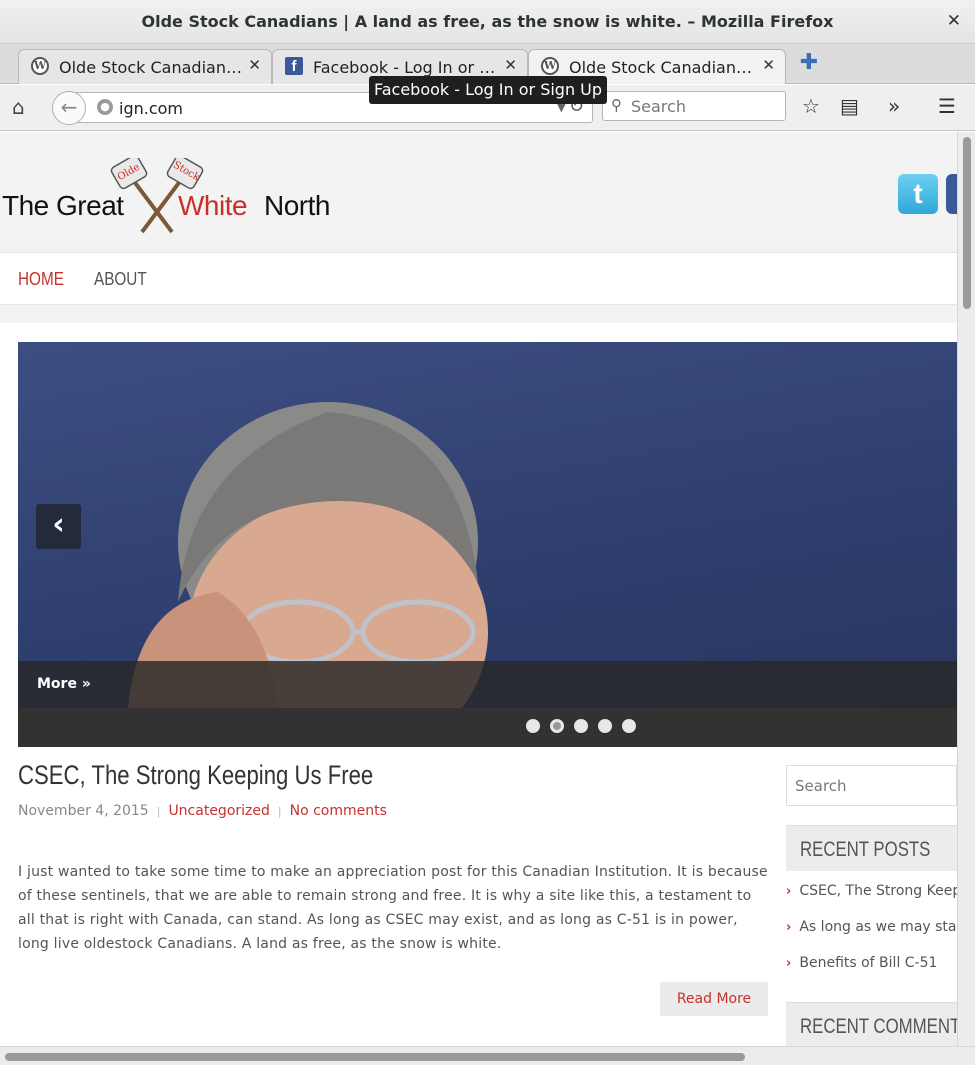 The height and width of the screenshot is (1065, 975). Describe the element at coordinates (120, 279) in the screenshot. I see `nav-item-about: ABOUT` at that location.